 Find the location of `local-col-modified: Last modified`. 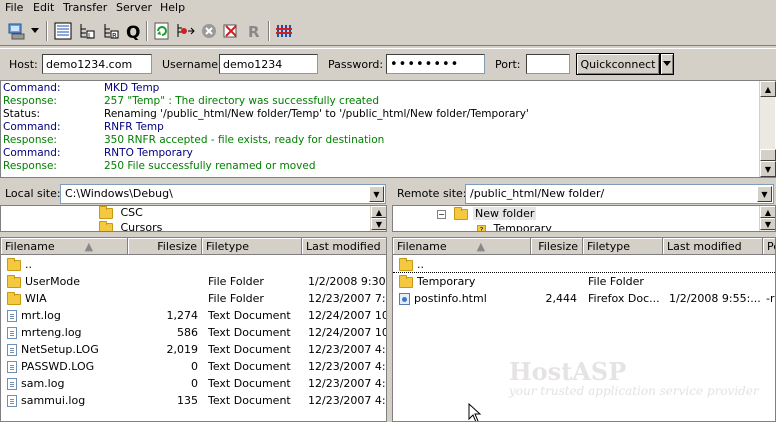

local-col-modified: Last modified is located at coordinates (344, 246).